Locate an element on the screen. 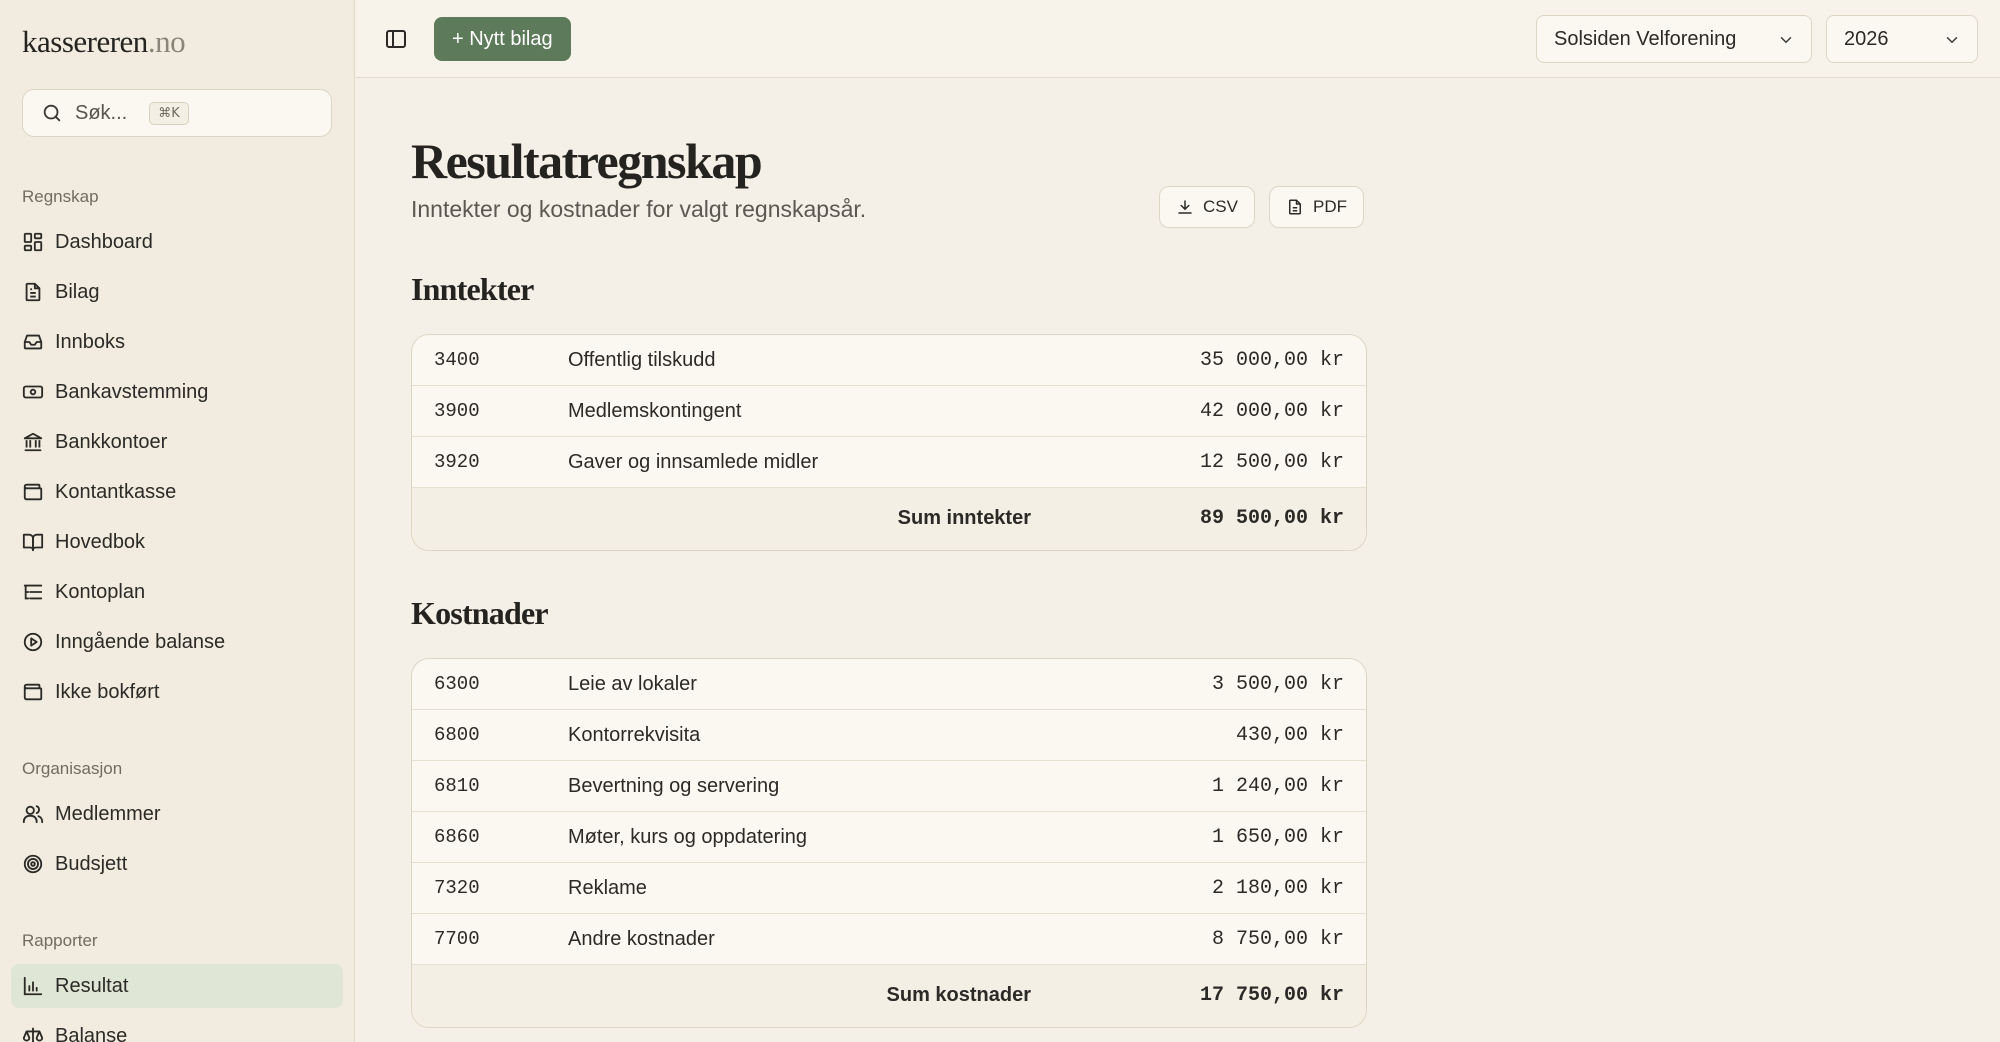  account-amount: 8 750,00 kr is located at coordinates (1277, 939).